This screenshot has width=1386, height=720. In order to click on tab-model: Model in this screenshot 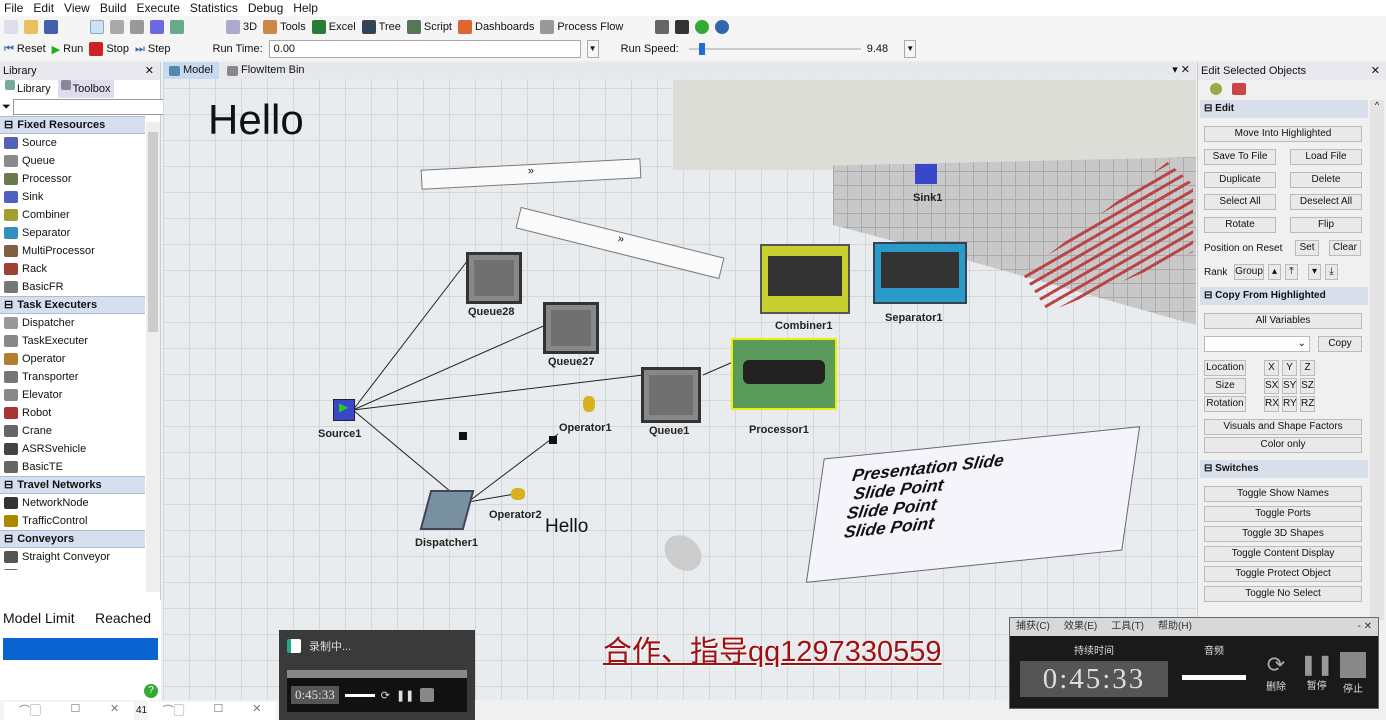, I will do `click(191, 70)`.